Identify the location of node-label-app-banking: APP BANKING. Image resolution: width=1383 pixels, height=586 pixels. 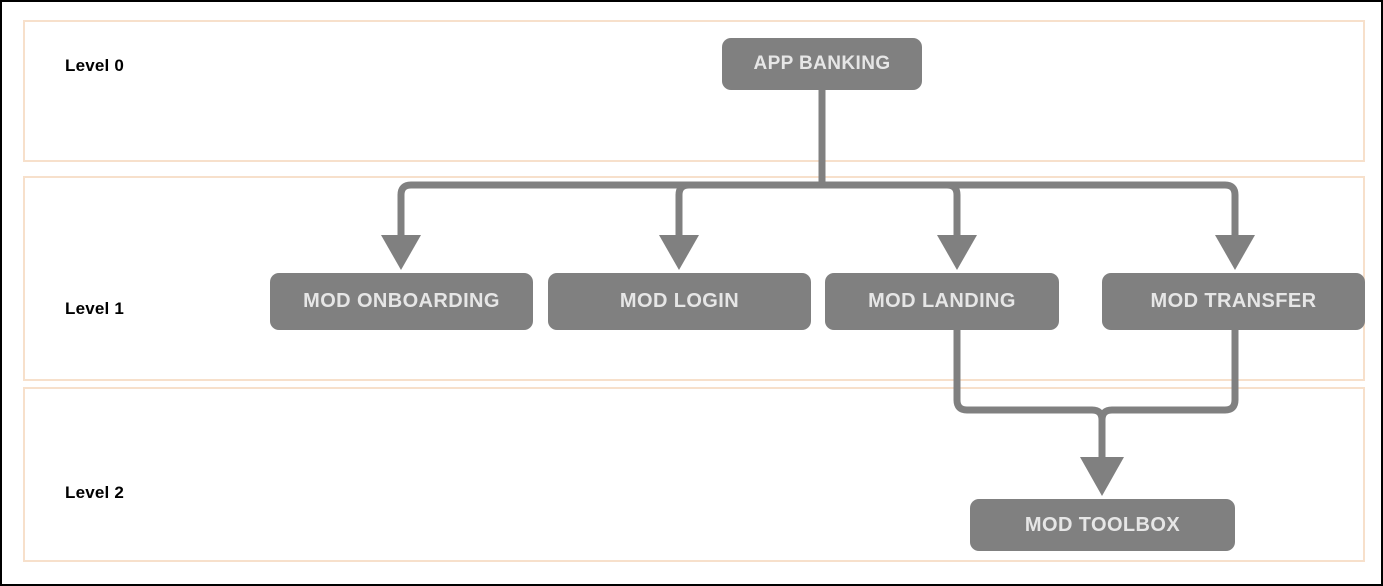
(822, 63).